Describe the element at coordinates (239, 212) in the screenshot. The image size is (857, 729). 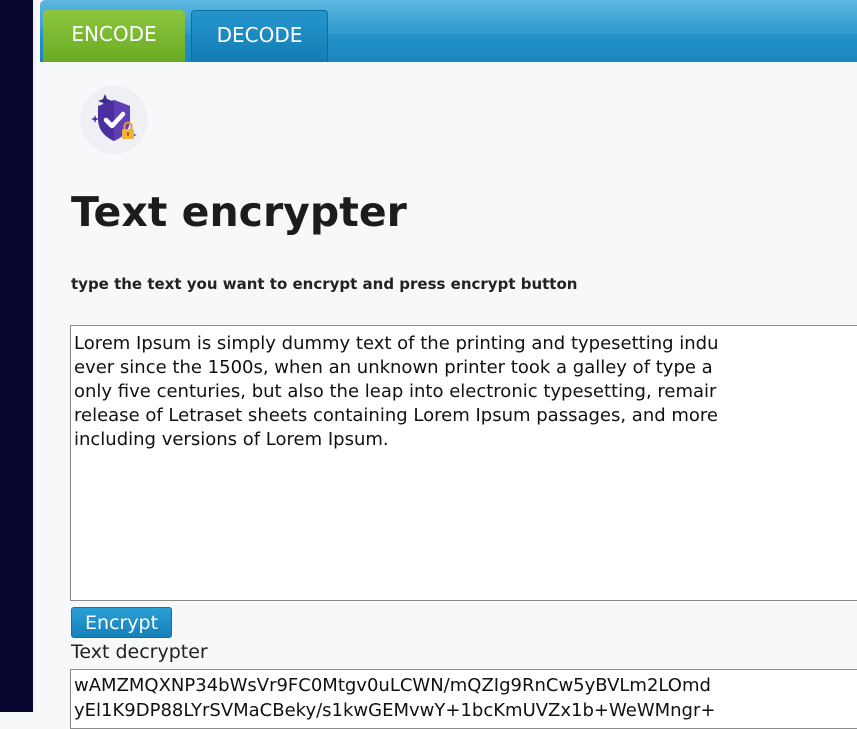
I see `page-title: Text encrypter` at that location.